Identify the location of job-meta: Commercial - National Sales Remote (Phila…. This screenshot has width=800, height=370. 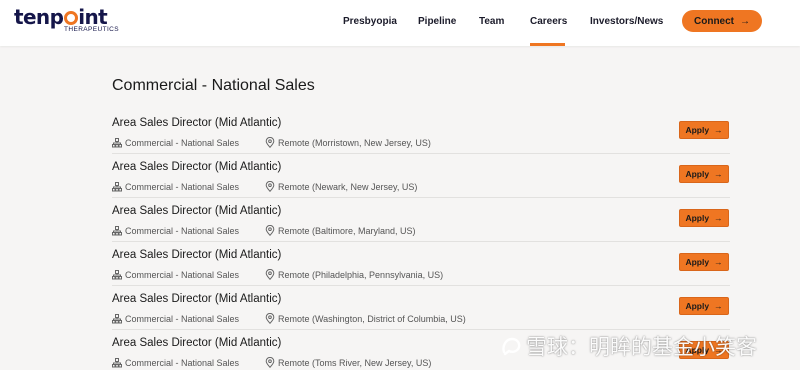
(277, 274).